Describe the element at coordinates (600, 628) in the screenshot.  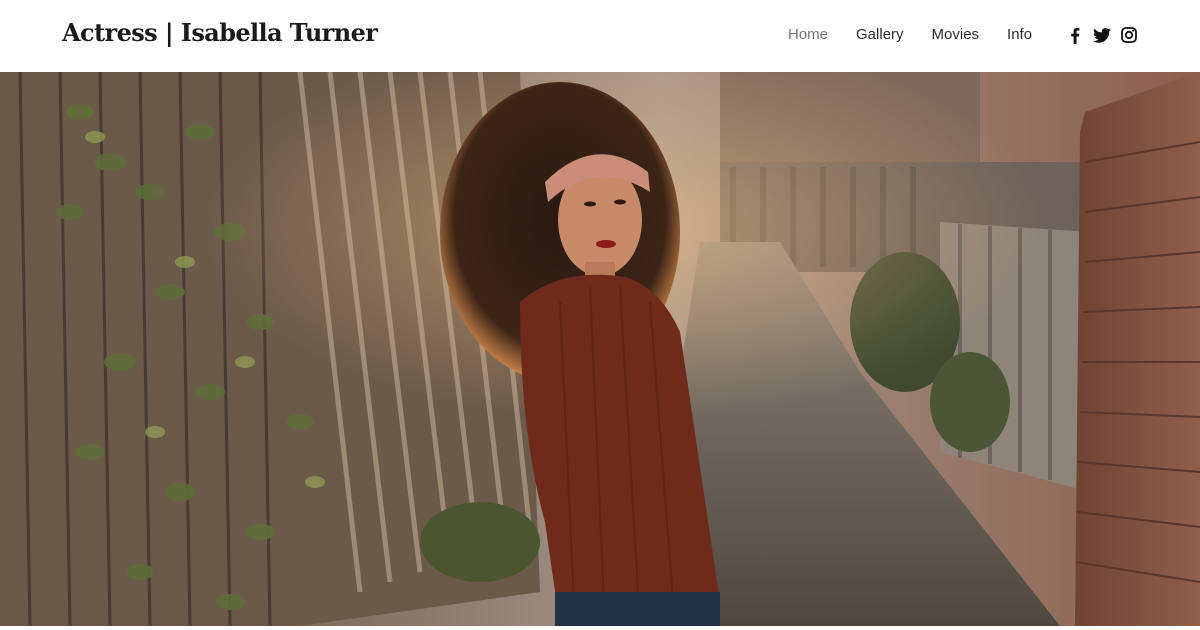
I see `bottom-strip` at that location.